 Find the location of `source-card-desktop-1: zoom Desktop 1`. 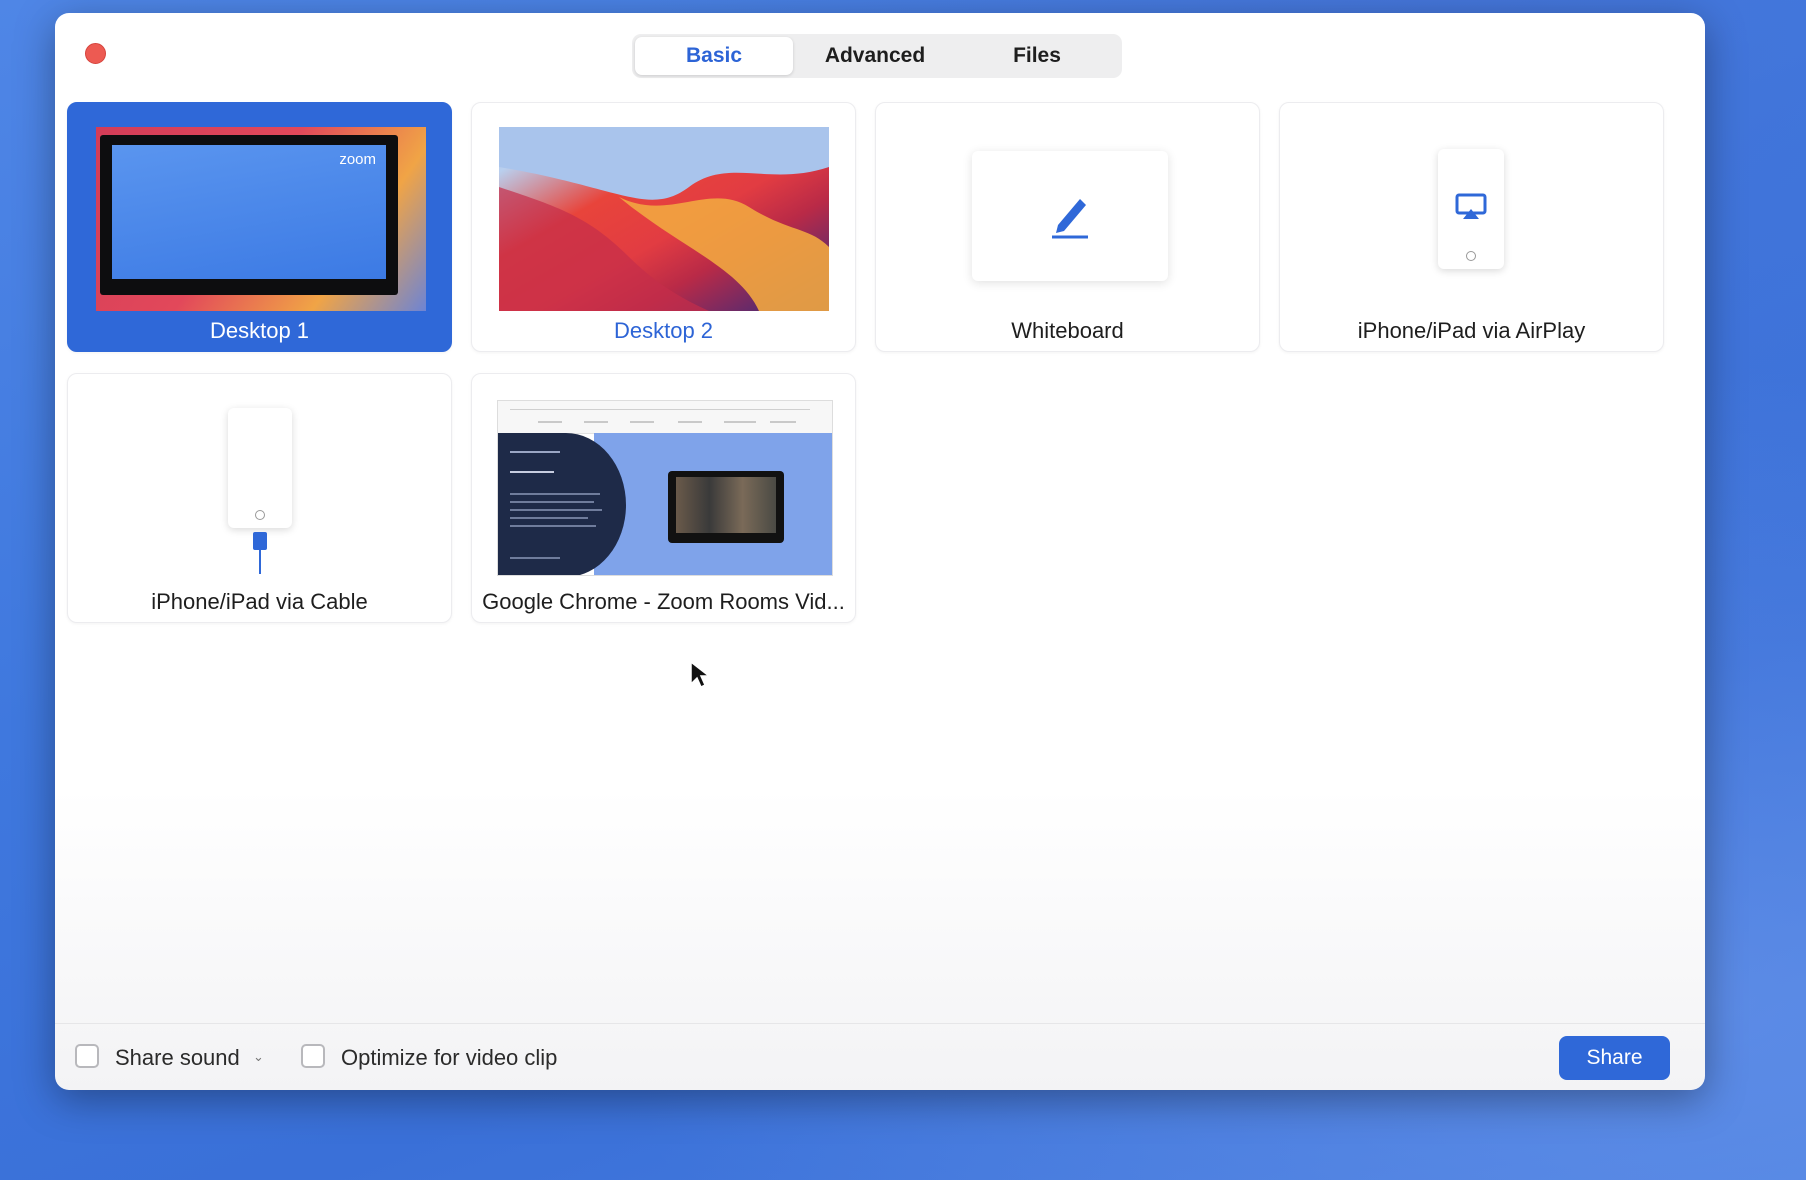

source-card-desktop-1: zoom Desktop 1 is located at coordinates (259, 227).